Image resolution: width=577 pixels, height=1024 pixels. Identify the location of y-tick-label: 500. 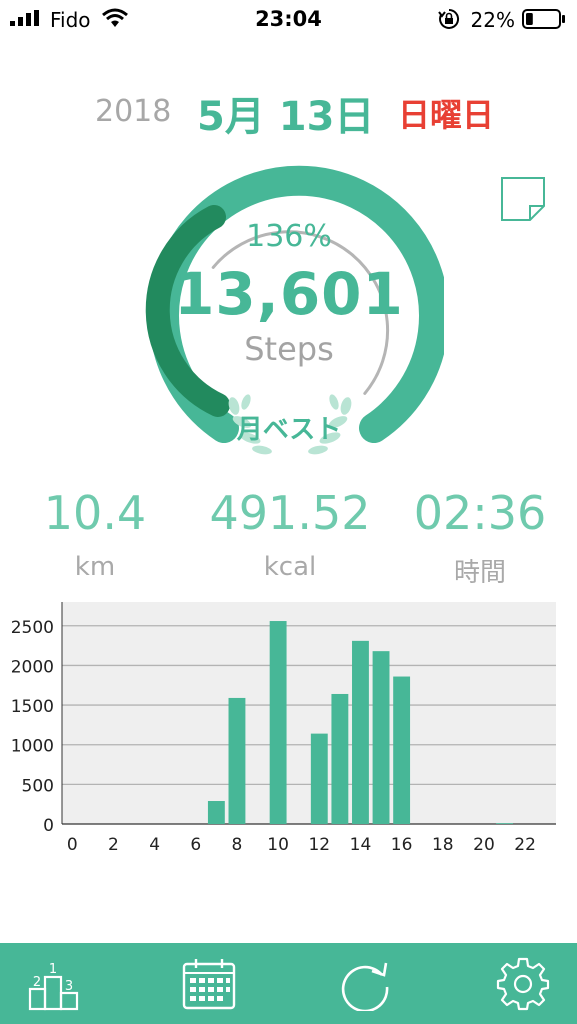
(38, 786).